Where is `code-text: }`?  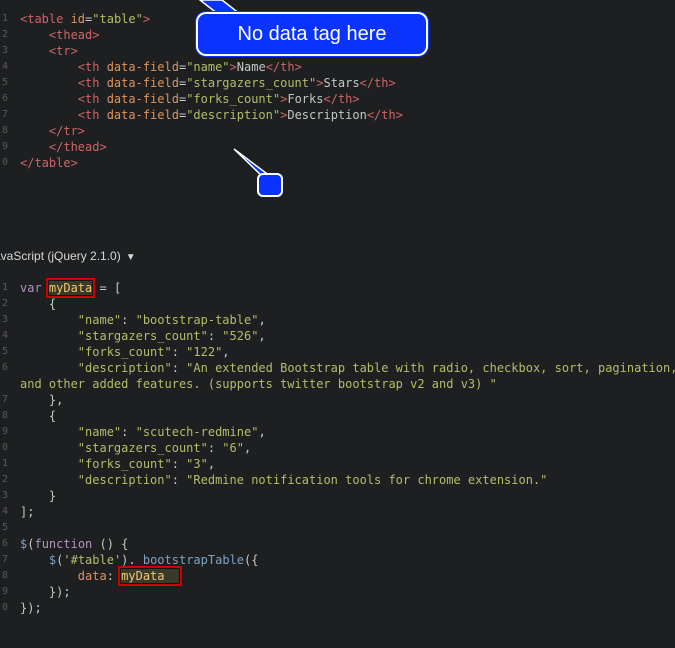
code-text: } is located at coordinates (38, 496).